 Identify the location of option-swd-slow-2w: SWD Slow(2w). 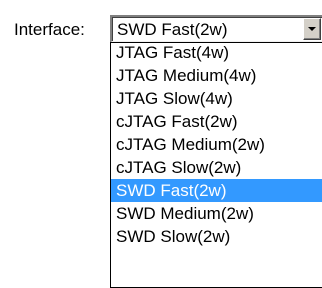
(216, 236).